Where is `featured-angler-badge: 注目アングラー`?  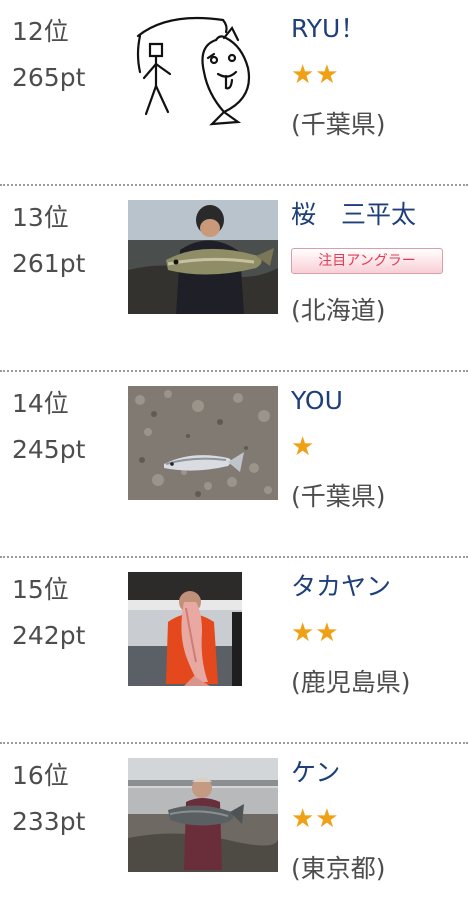
featured-angler-badge: 注目アングラー is located at coordinates (367, 261).